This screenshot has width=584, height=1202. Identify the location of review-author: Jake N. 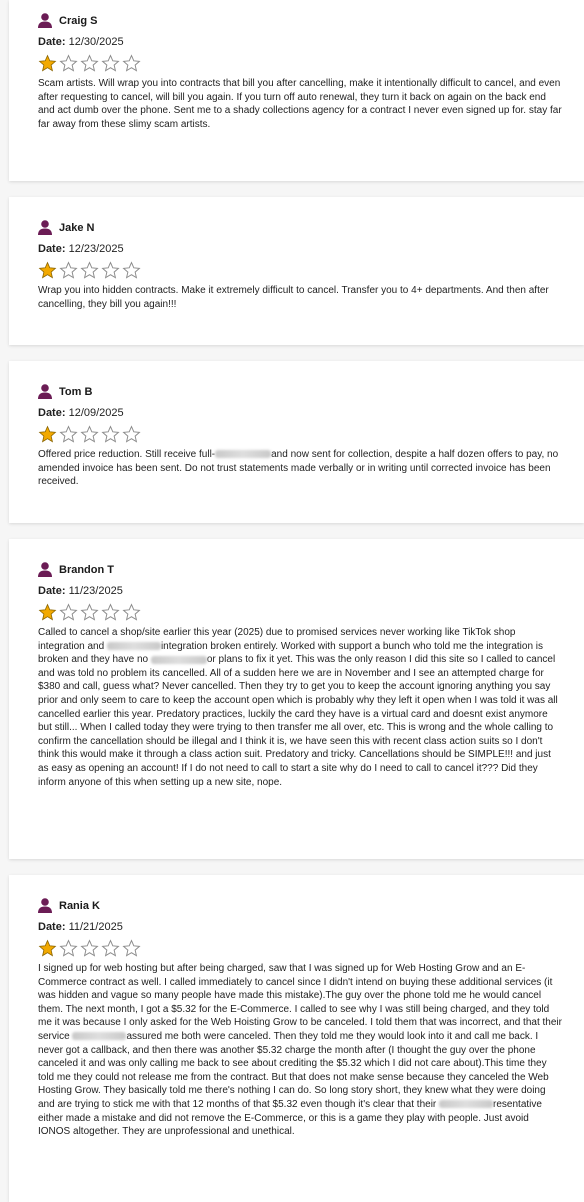
(311, 228).